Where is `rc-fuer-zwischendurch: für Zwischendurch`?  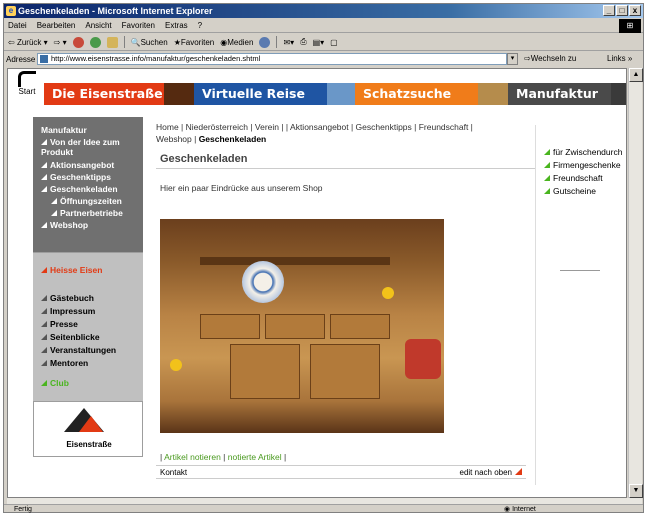 rc-fuer-zwischendurch: für Zwischendurch is located at coordinates (583, 152).